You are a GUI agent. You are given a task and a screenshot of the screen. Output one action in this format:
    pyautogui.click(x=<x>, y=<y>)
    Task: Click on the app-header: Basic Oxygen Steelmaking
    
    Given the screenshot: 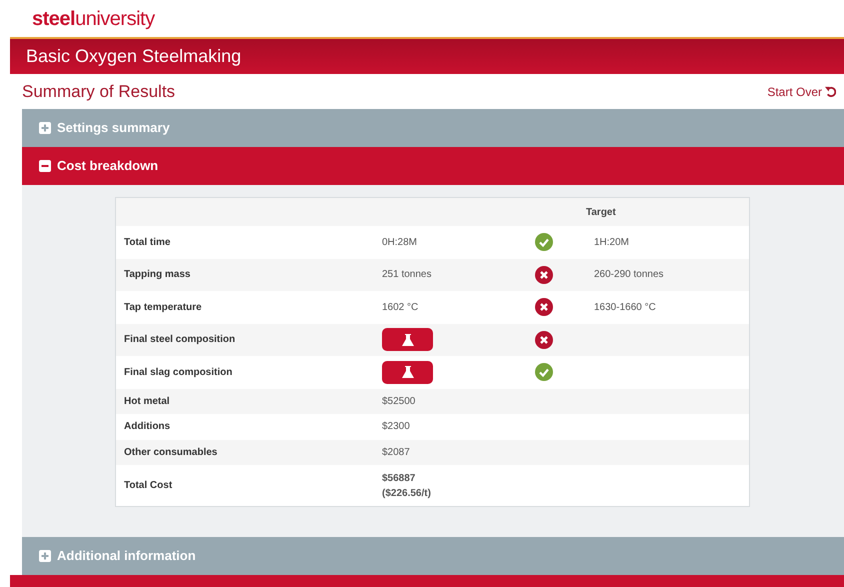 What is the action you would take?
    pyautogui.click(x=427, y=55)
    